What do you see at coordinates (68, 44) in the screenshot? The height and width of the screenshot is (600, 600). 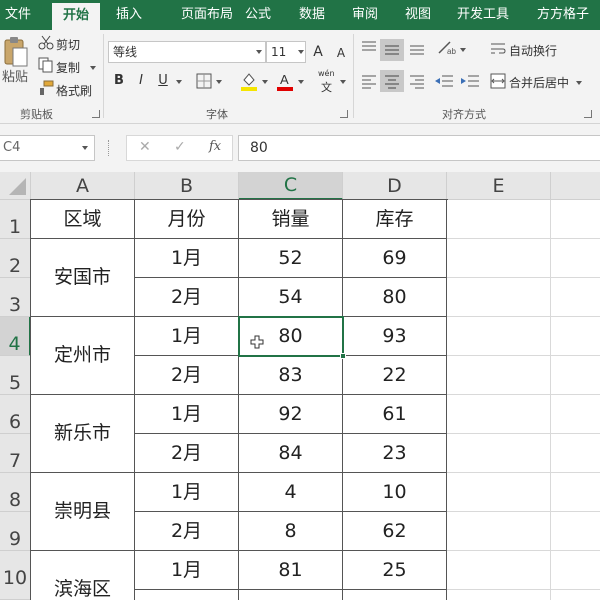 I see `cut-button: 剪切` at bounding box center [68, 44].